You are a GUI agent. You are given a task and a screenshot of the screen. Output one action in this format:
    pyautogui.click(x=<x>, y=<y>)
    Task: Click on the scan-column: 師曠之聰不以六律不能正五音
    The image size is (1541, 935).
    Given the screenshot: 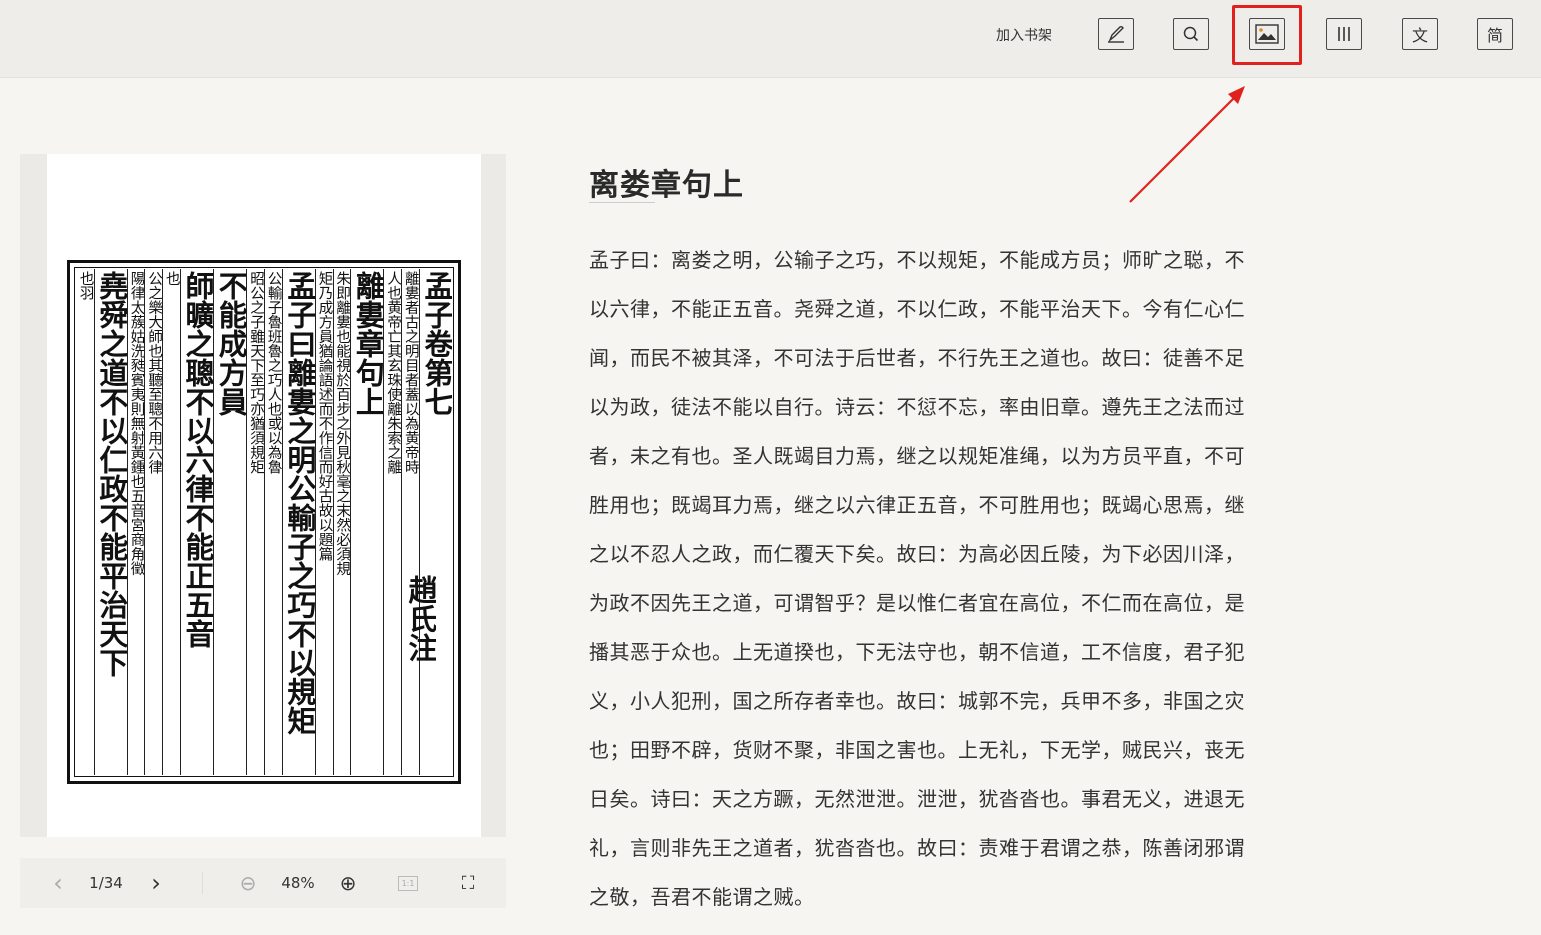 What is the action you would take?
    pyautogui.click(x=196, y=522)
    